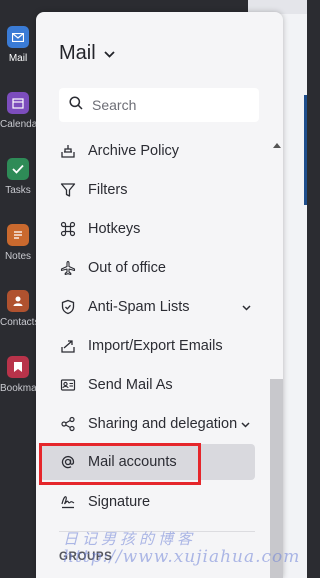  What do you see at coordinates (130, 539) in the screenshot?
I see `watermark-title: 日记男孩的博客` at bounding box center [130, 539].